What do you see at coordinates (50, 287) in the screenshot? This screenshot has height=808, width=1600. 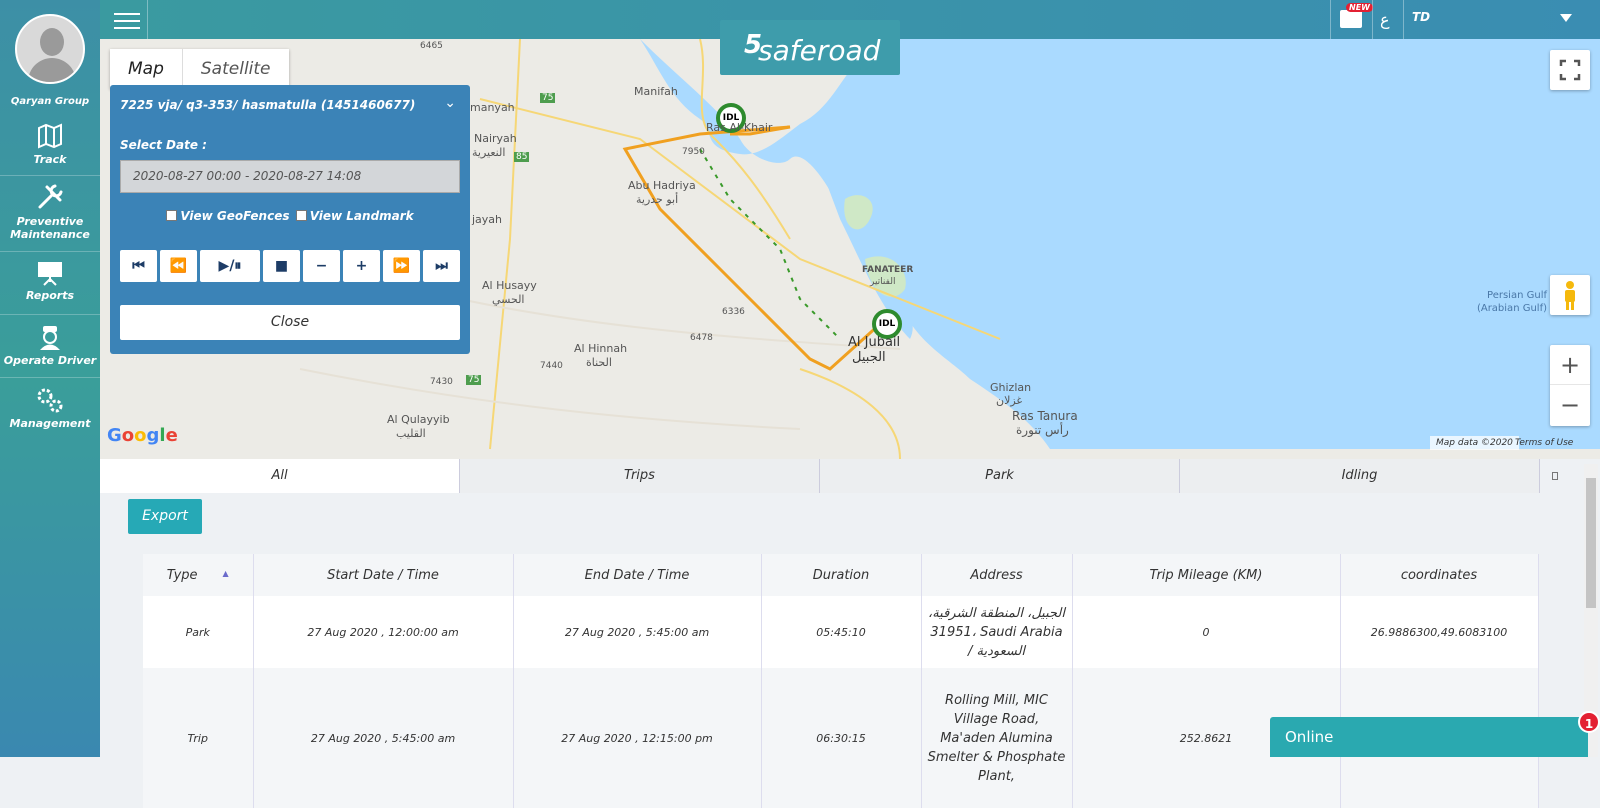 I see `sidebar-item-reports: Reports` at bounding box center [50, 287].